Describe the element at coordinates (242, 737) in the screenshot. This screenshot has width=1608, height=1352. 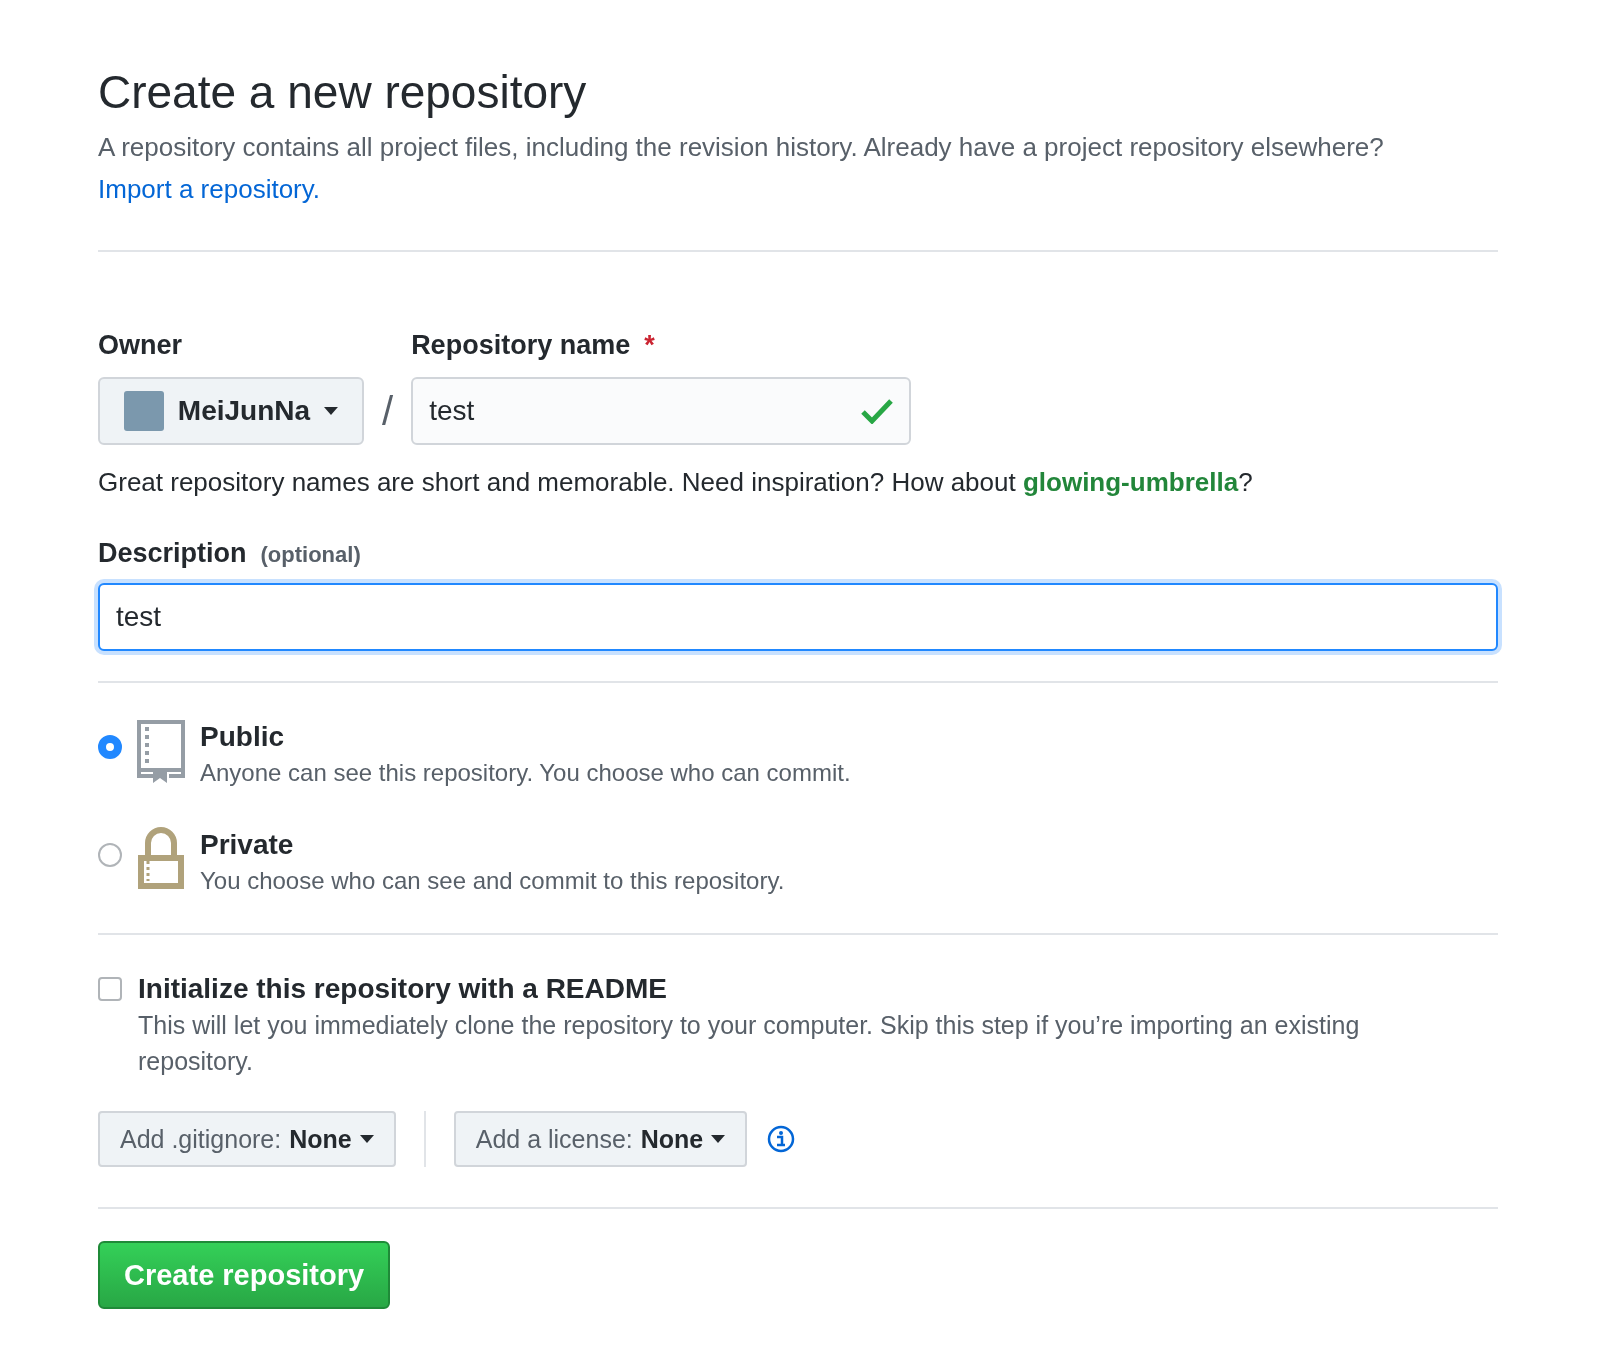
I see `visibility-title: Public` at that location.